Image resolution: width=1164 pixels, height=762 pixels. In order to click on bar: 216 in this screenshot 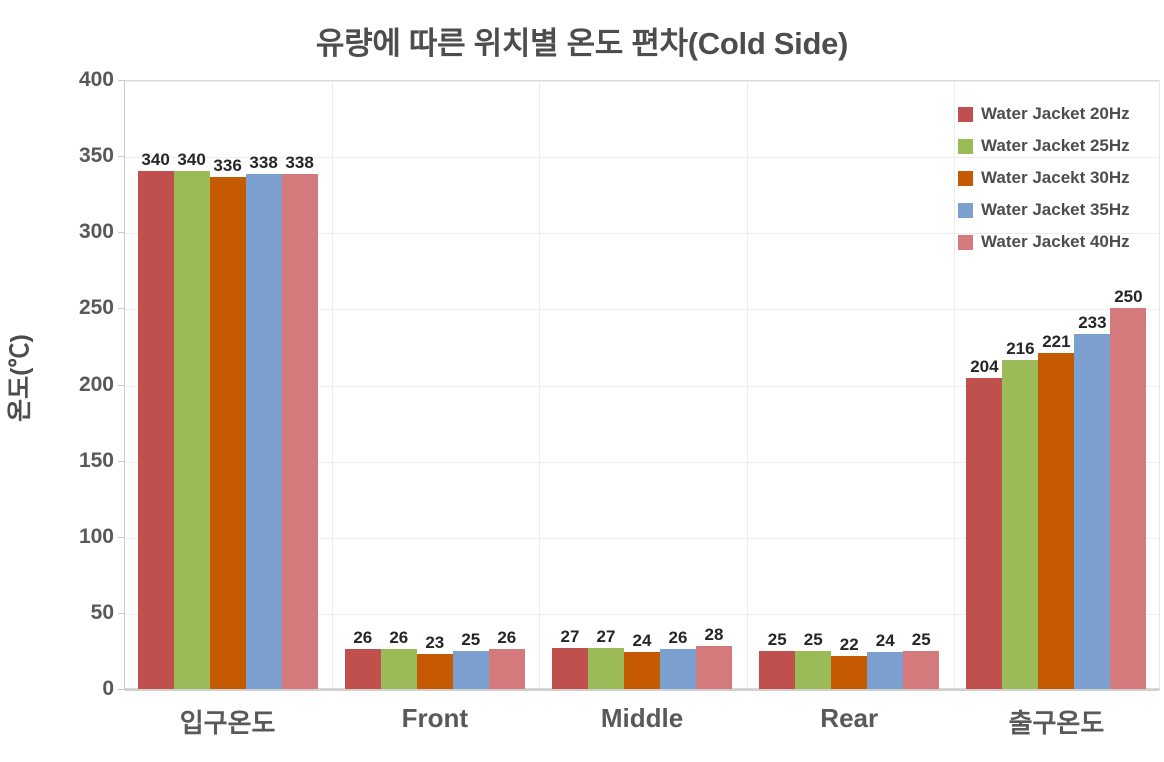, I will do `click(1020, 514)`.